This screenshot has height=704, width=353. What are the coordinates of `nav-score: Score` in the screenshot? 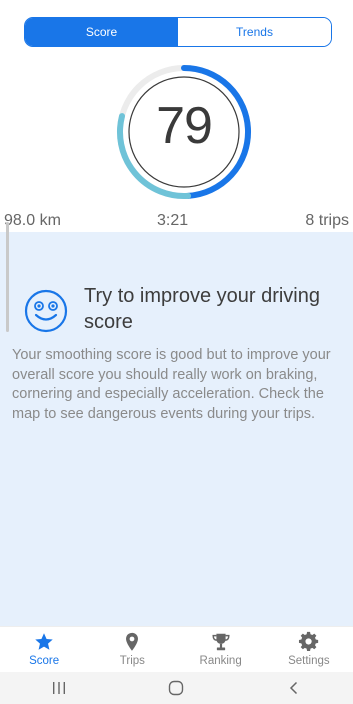 It's located at (44, 649).